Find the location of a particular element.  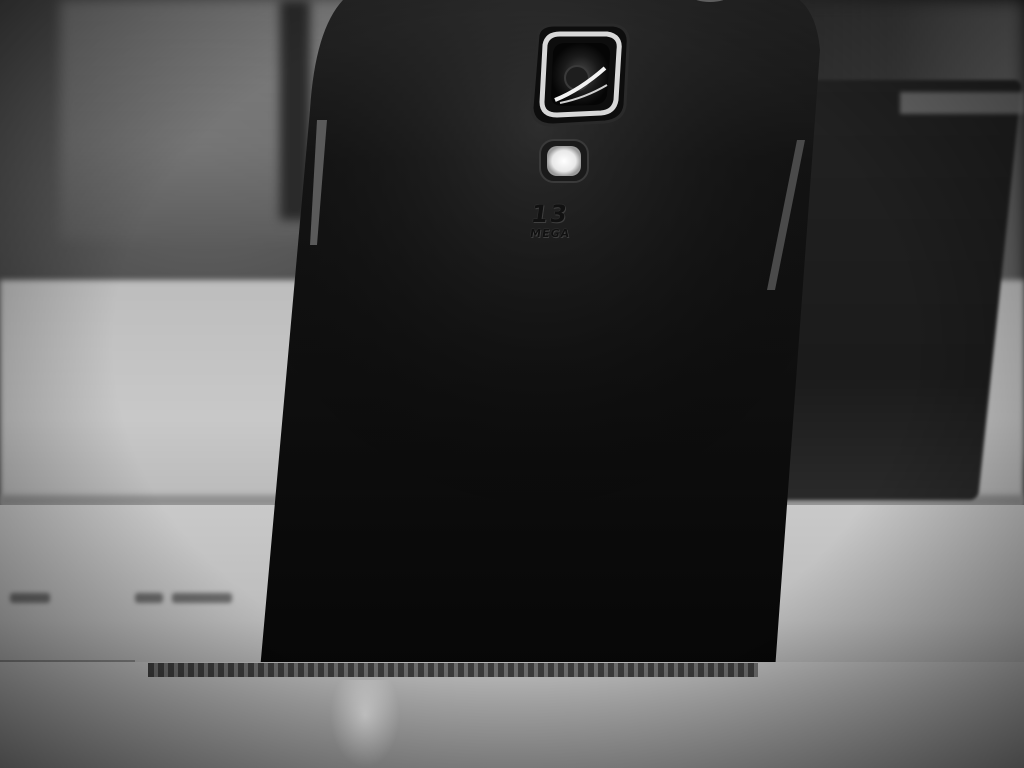

megapixel-number: 13 is located at coordinates (550, 214).